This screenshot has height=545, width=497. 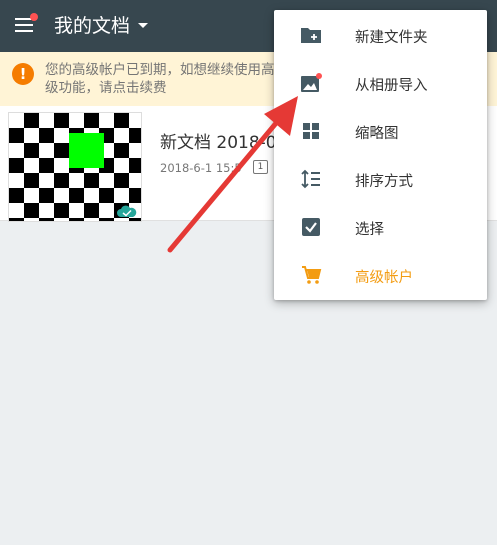 I want to click on menu-item-premium-account: 高级帐户, so click(x=380, y=275).